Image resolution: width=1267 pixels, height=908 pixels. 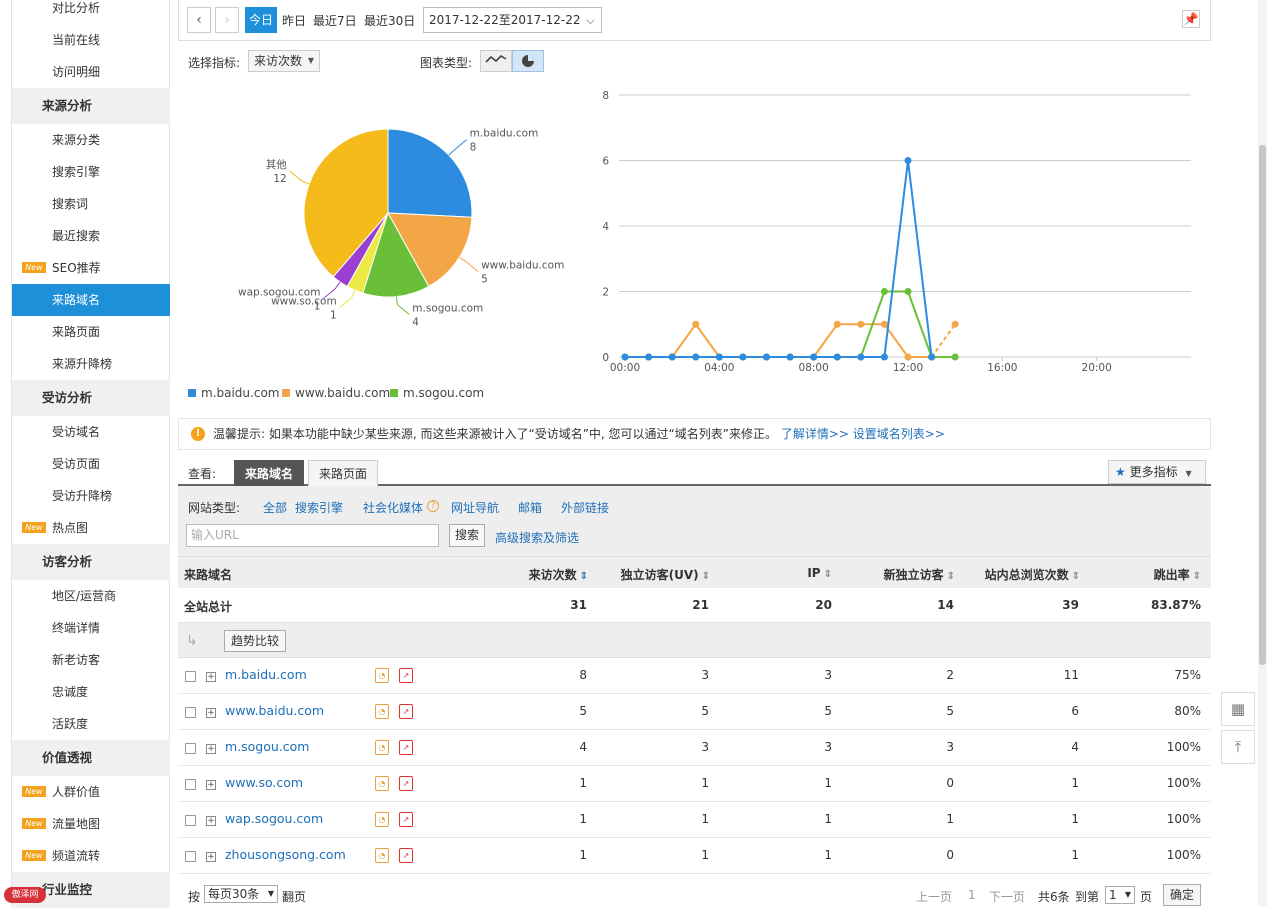 I want to click on advanced-search-link: 高级搜索及筛选, so click(x=537, y=537).